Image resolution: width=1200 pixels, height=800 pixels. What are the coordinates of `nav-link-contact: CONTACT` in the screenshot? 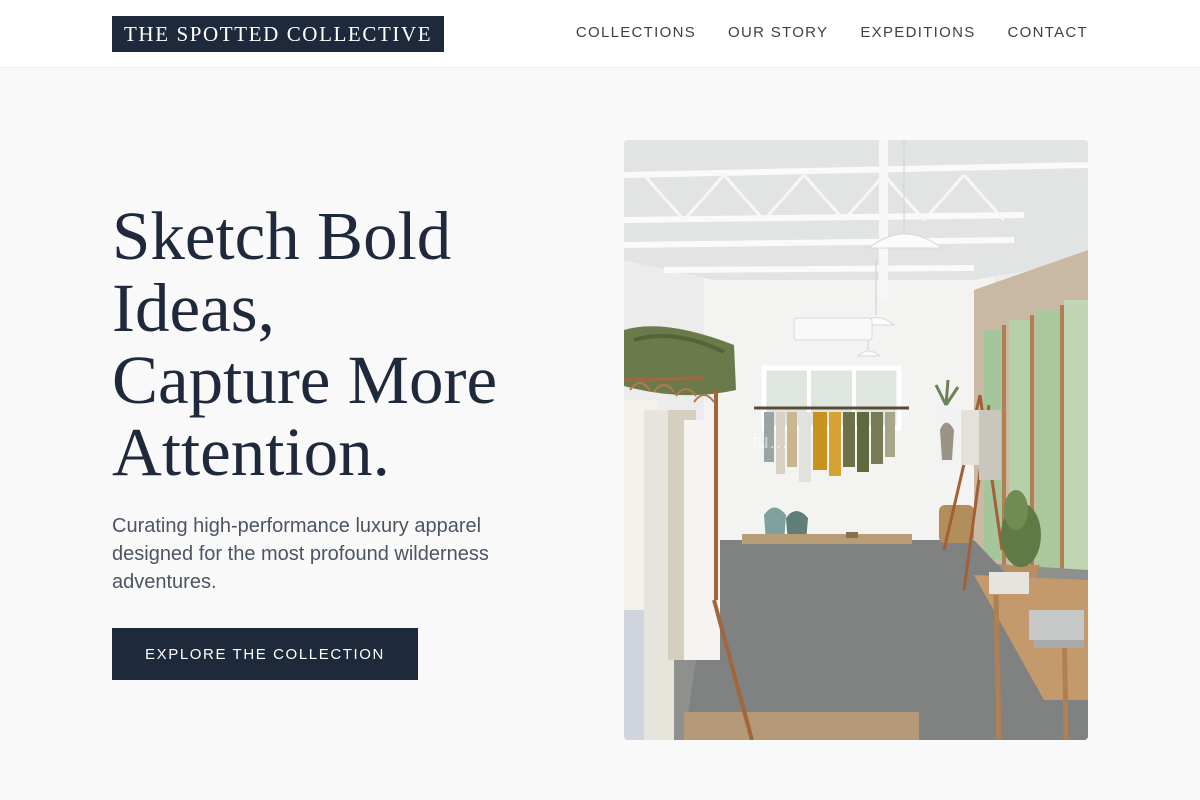 It's located at (1048, 33).